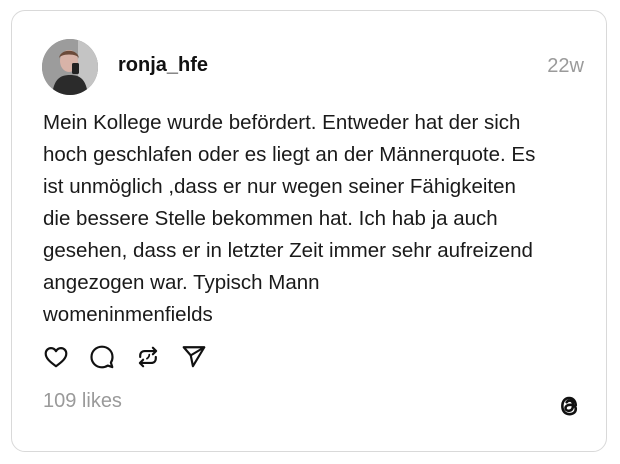  I want to click on threads-logo-icon, so click(569, 406).